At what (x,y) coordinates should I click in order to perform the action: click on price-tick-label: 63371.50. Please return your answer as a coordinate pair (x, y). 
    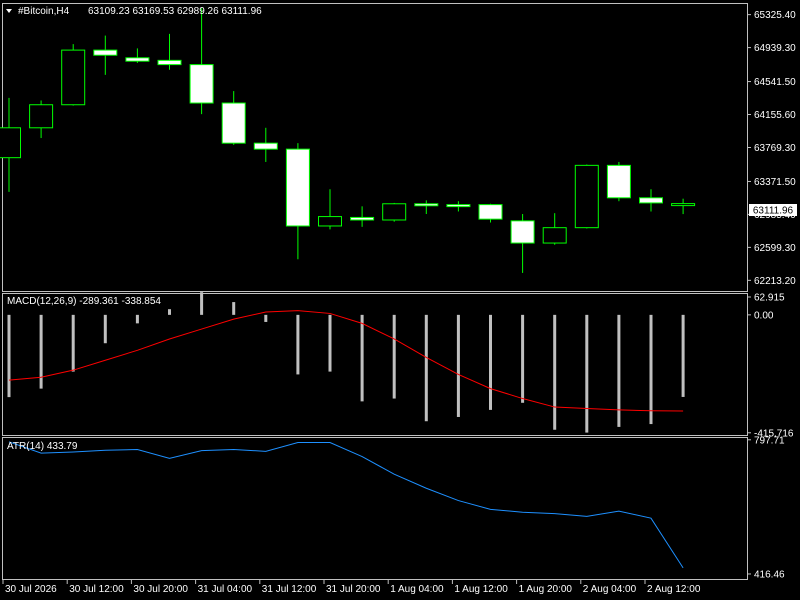
    Looking at the image, I should click on (775, 182).